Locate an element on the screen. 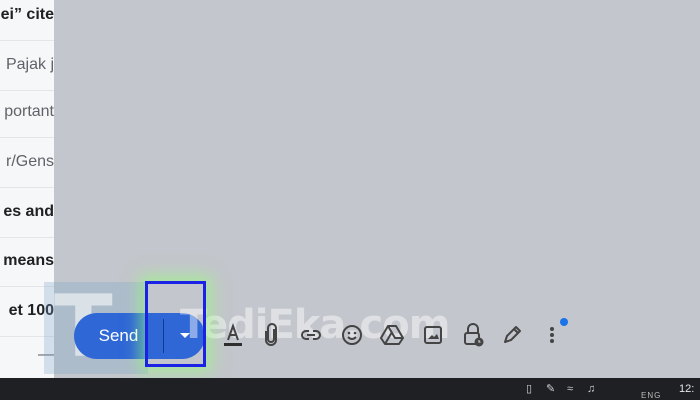 Image resolution: width=700 pixels, height=400 pixels. notification-dot is located at coordinates (564, 322).